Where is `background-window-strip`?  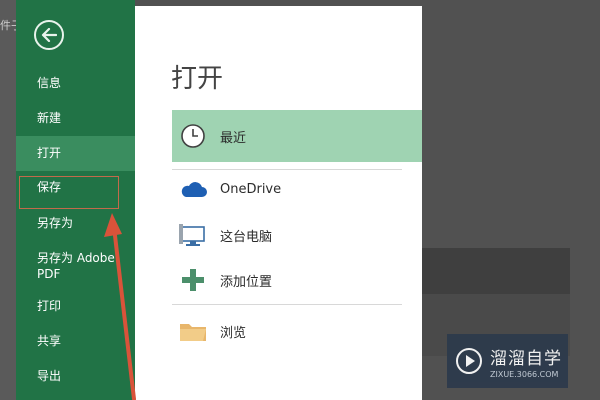 background-window-strip is located at coordinates (8, 200).